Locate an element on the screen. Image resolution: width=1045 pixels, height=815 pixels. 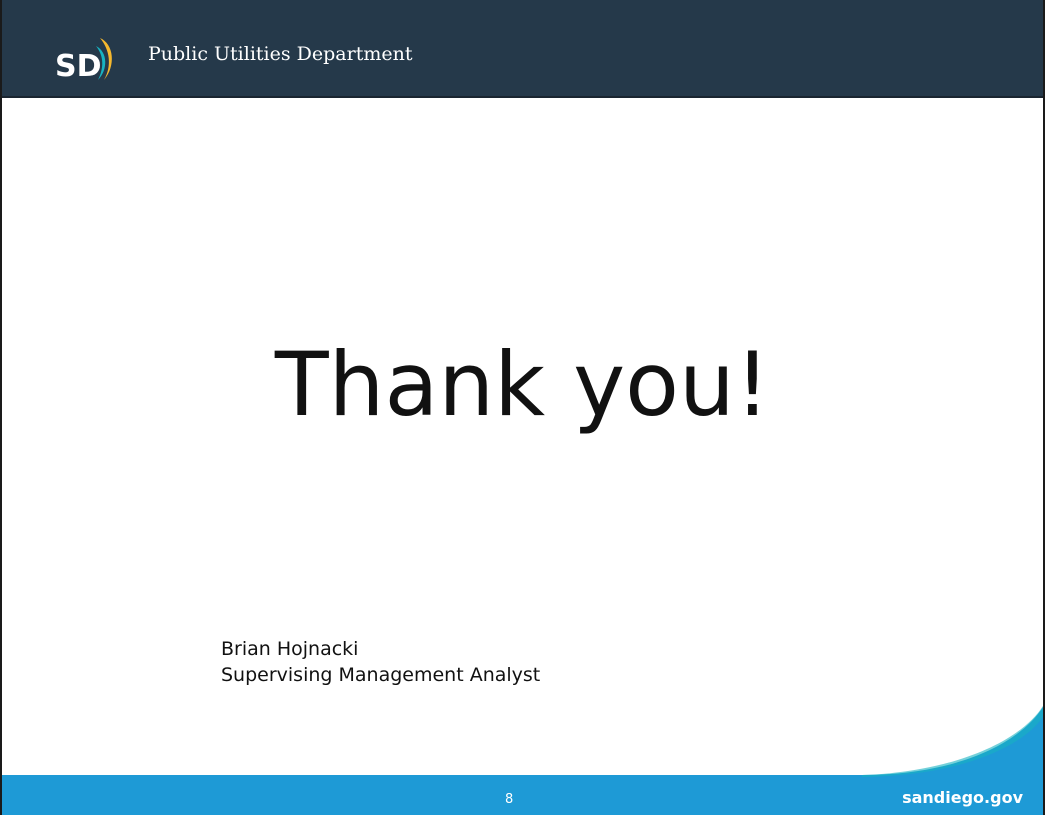
page-number: 8 is located at coordinates (509, 799).